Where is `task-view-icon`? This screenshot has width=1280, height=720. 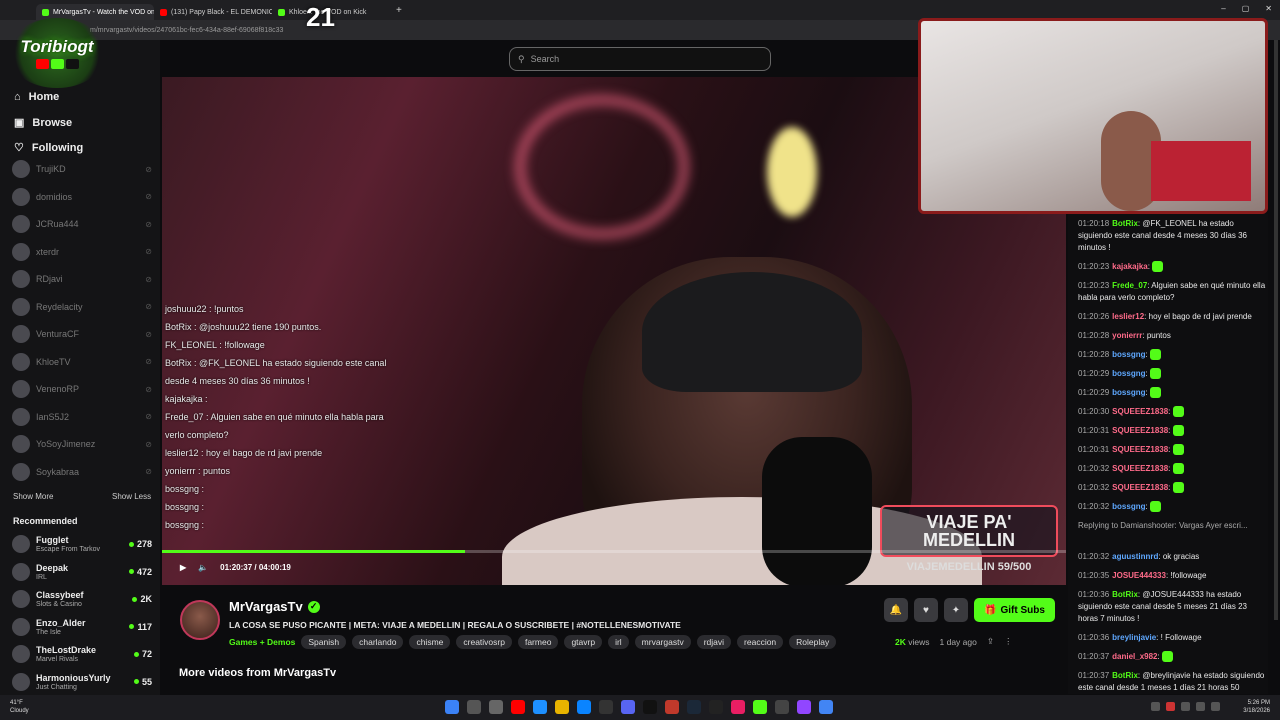
task-view-icon is located at coordinates (496, 707).